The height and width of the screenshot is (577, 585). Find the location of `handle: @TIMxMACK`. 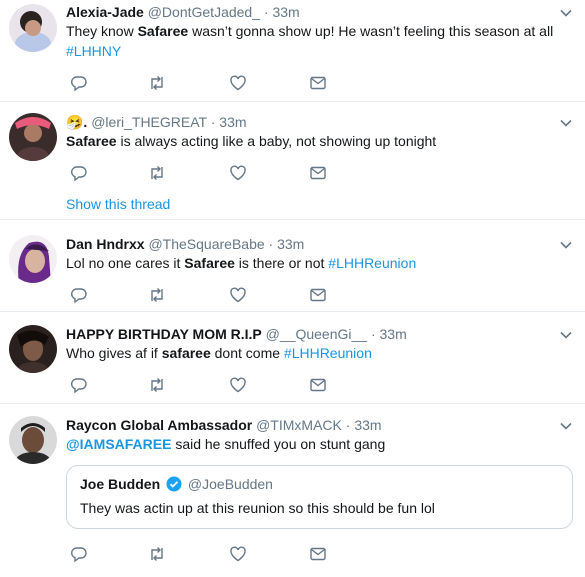

handle: @TIMxMACK is located at coordinates (299, 425).